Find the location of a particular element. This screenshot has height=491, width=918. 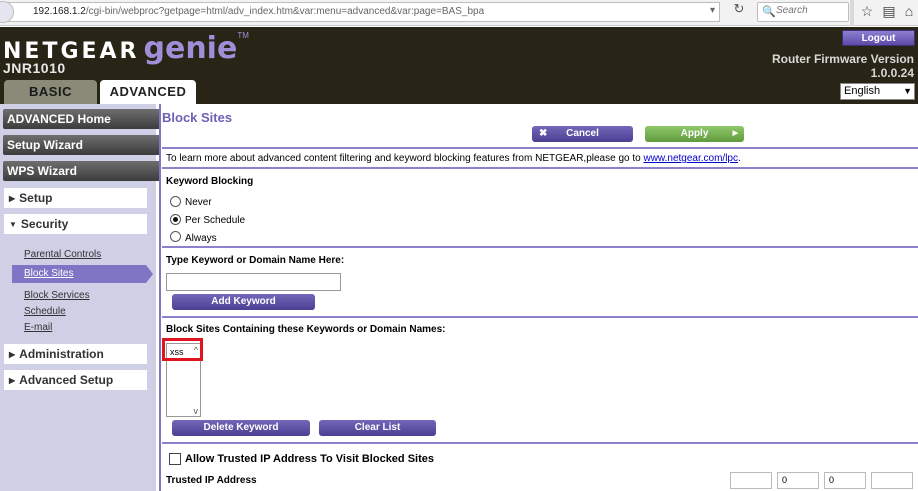

home-icon: ⌂ is located at coordinates (909, 11).